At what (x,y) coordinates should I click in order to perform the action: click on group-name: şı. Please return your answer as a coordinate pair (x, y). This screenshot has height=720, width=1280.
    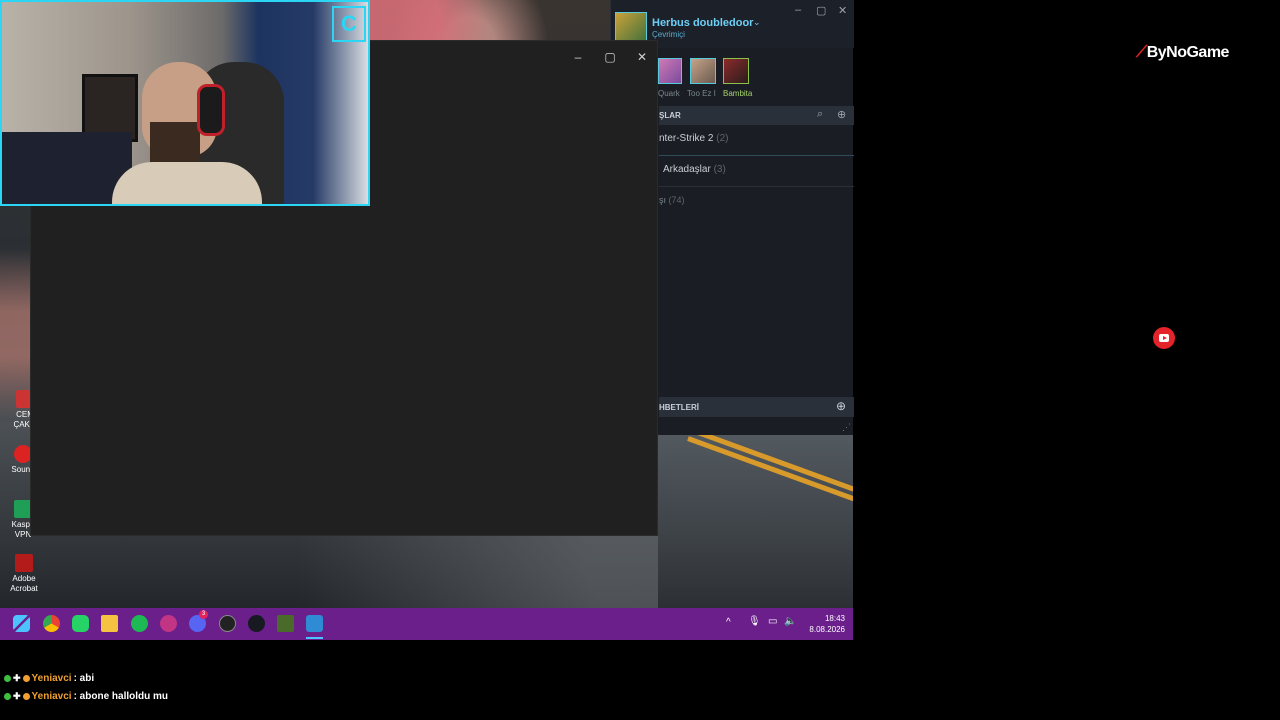
    Looking at the image, I should click on (663, 200).